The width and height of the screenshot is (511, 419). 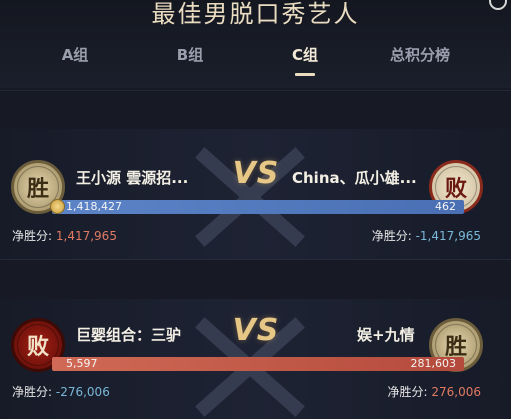 What do you see at coordinates (61, 392) in the screenshot?
I see `left-net-score: 净胜分: -276,006` at bounding box center [61, 392].